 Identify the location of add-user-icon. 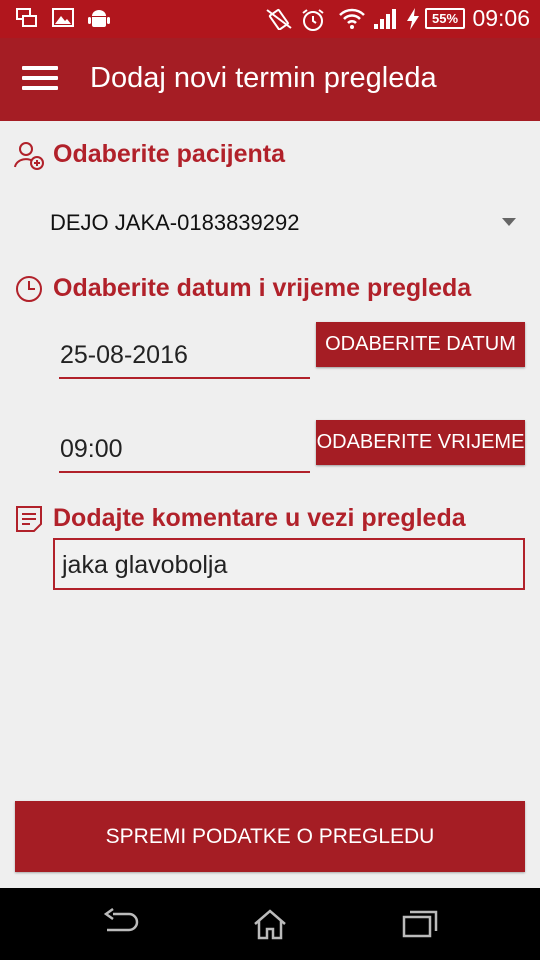
(29, 156).